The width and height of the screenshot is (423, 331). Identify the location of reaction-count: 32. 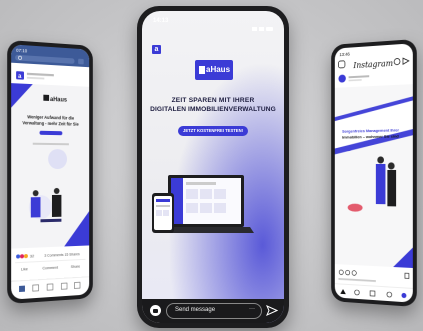
(32, 255).